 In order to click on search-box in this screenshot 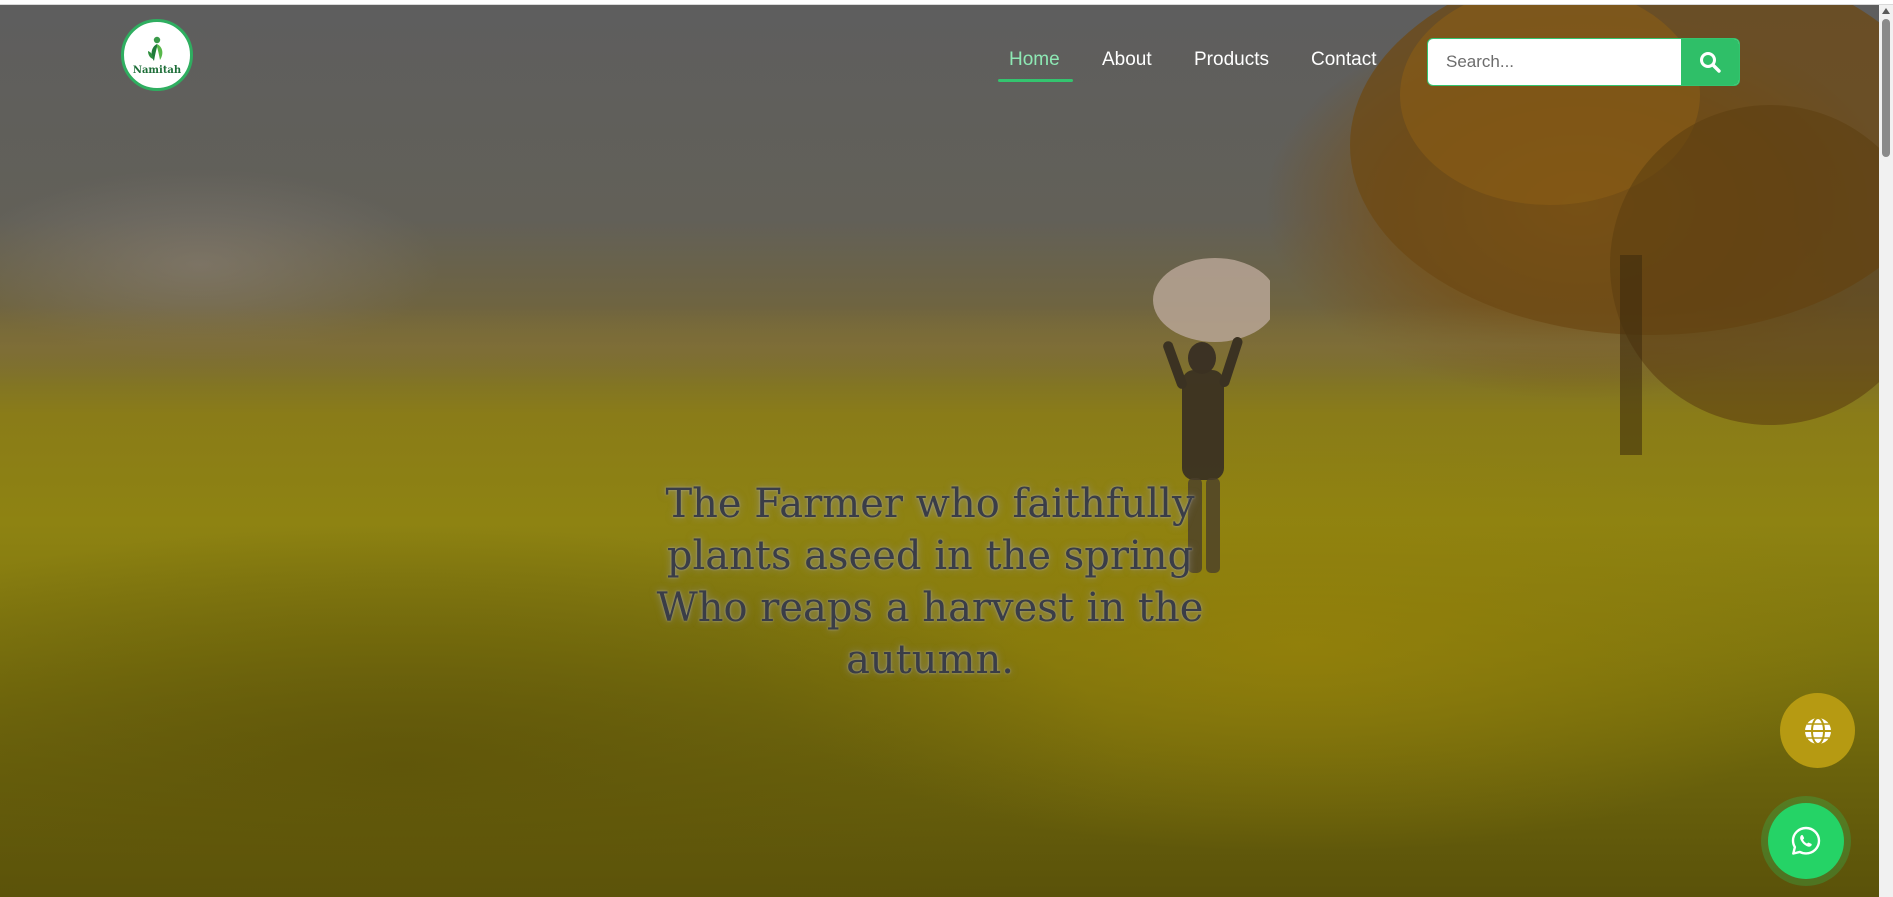, I will do `click(1583, 62)`.